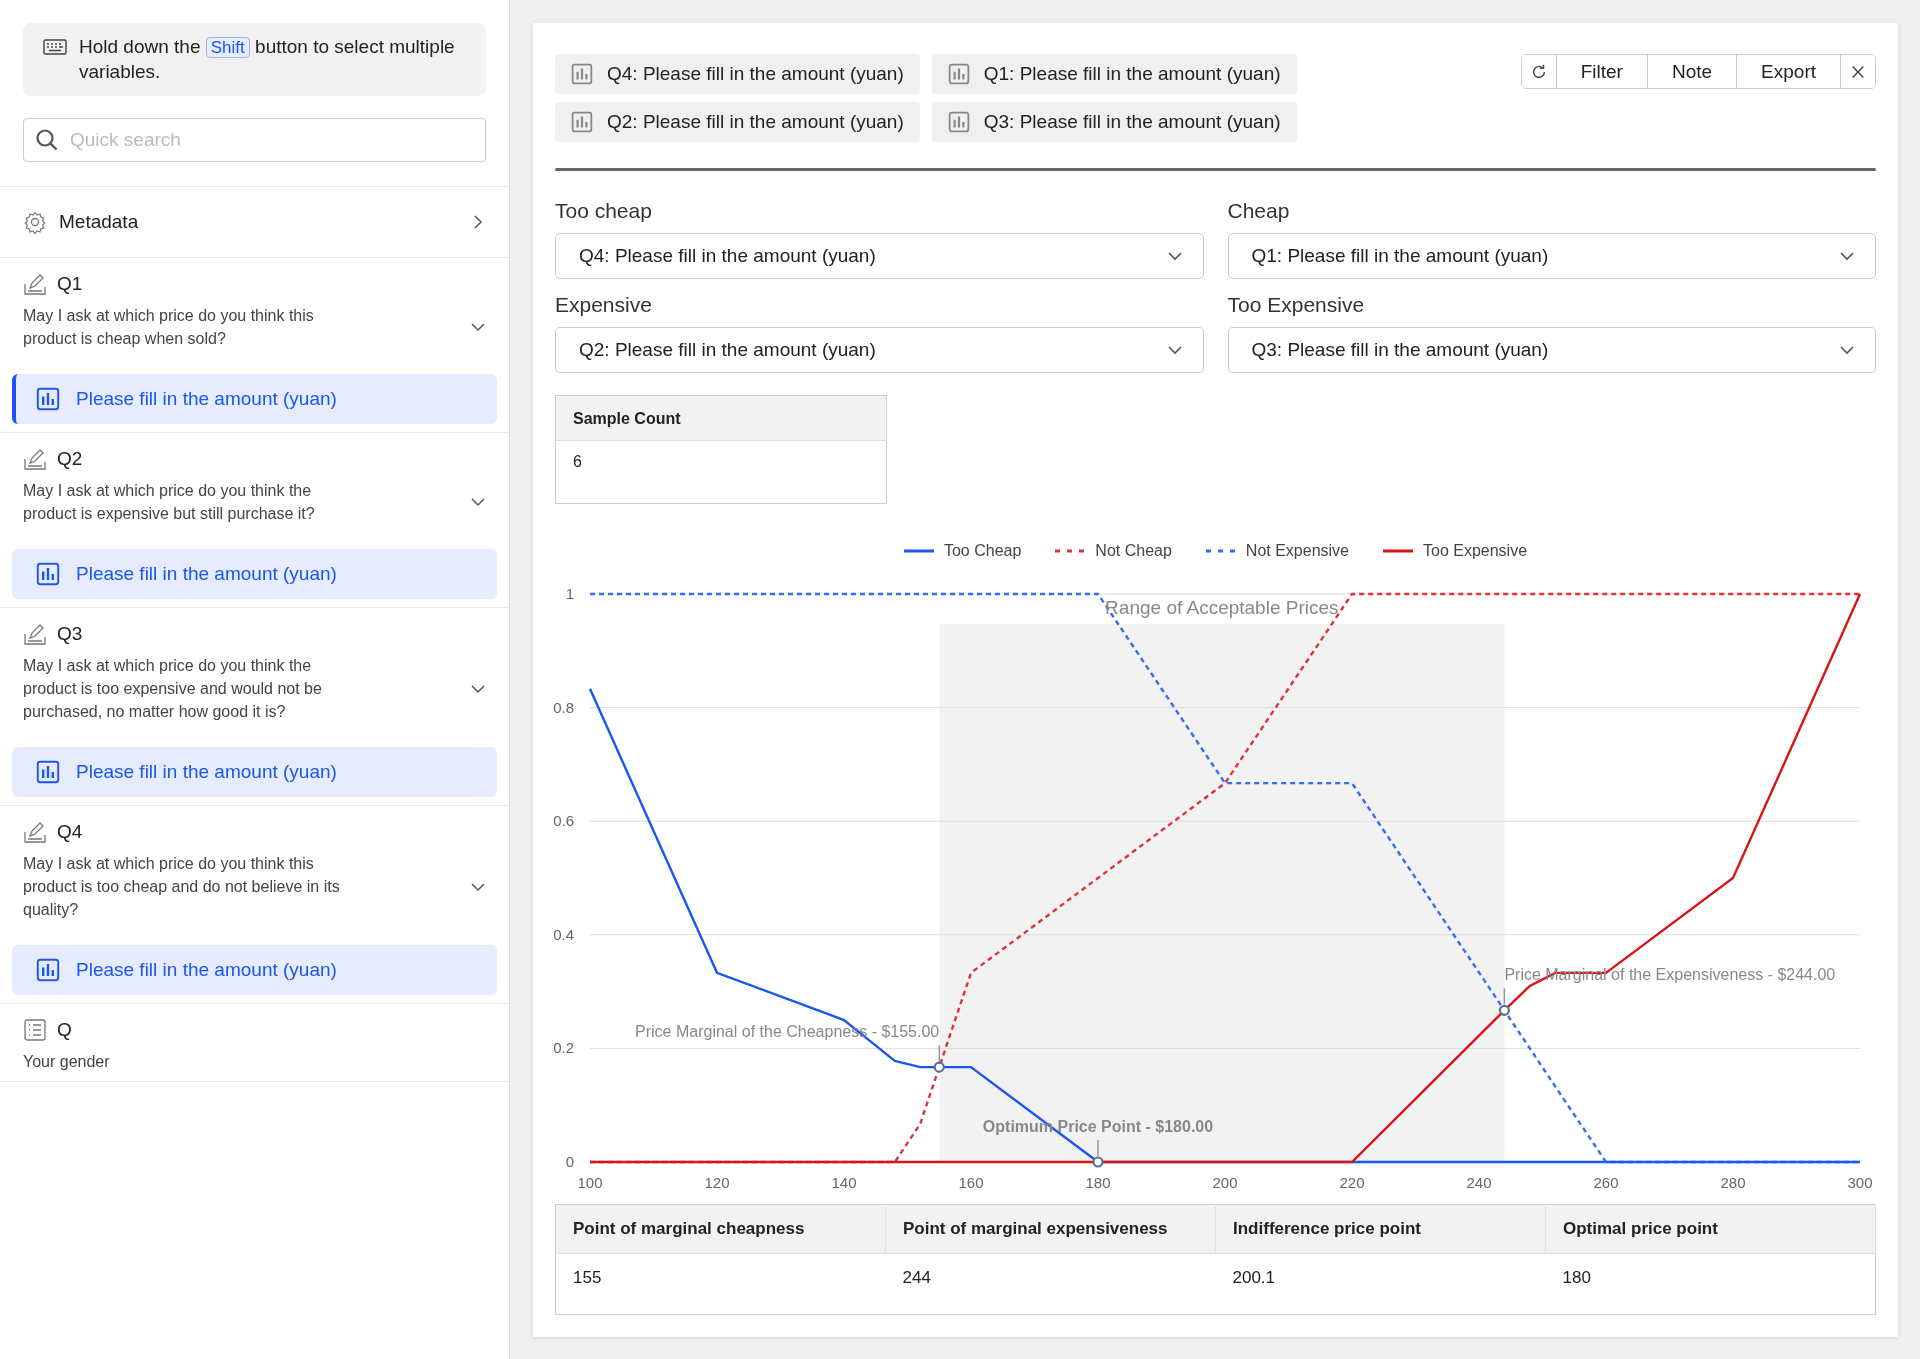  What do you see at coordinates (720, 1284) in the screenshot?
I see `table-cell: 155` at bounding box center [720, 1284].